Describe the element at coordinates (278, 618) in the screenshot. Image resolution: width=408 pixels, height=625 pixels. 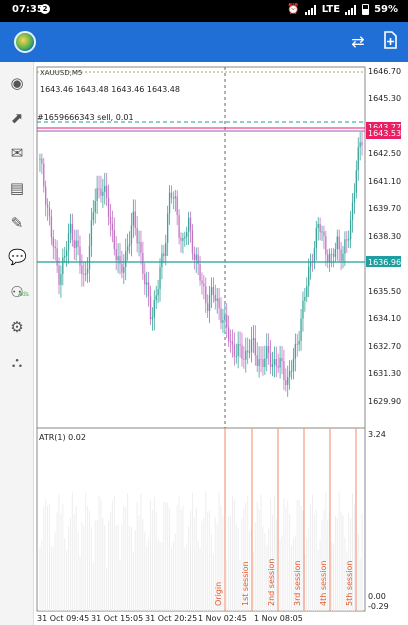
I see `time-label: 1 Nov 08:05` at that location.